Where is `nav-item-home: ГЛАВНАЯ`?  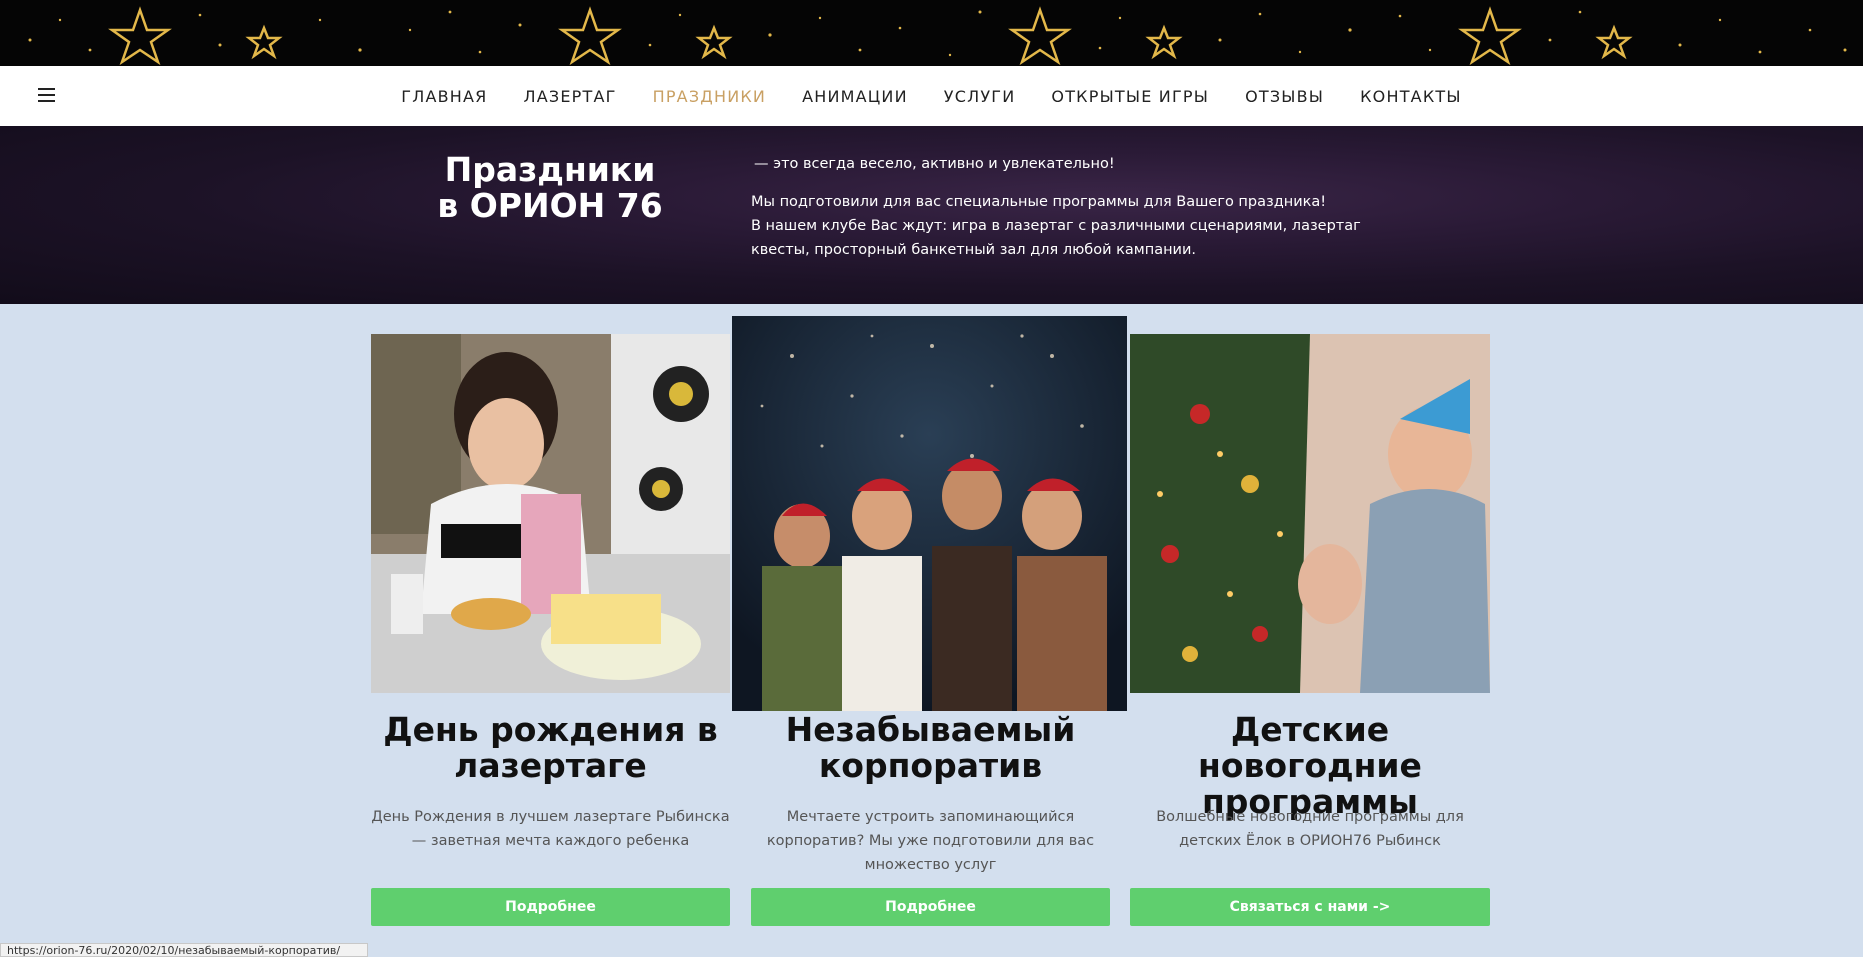
nav-item-home: ГЛАВНАЯ is located at coordinates (444, 96).